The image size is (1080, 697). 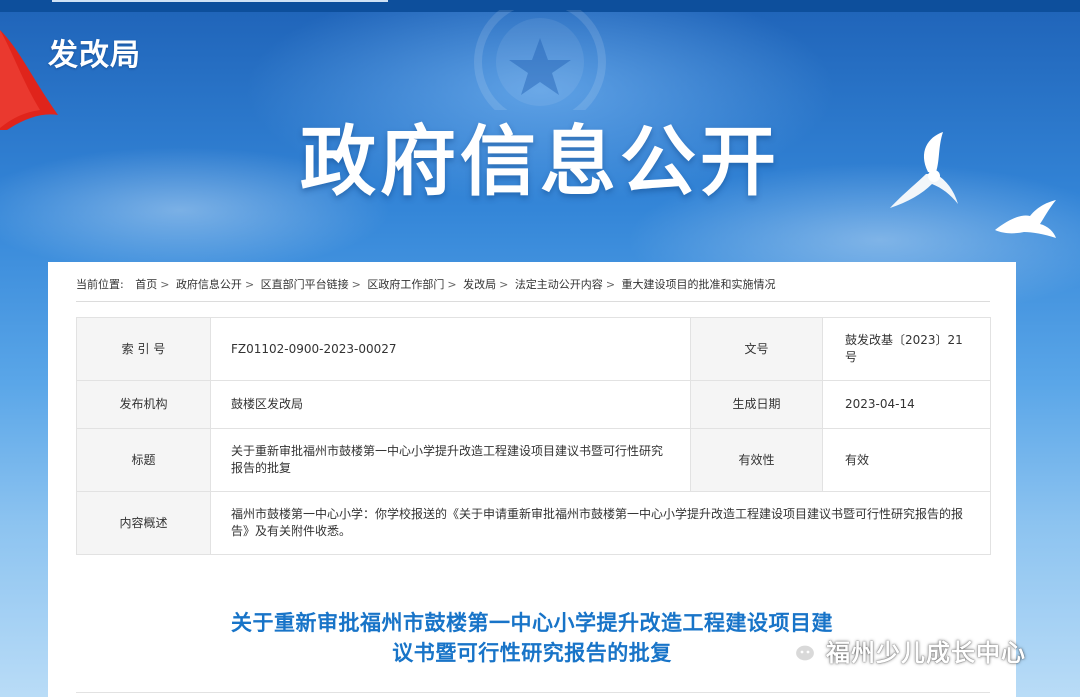 I want to click on index-number-label: 索 引 号, so click(x=143, y=349).